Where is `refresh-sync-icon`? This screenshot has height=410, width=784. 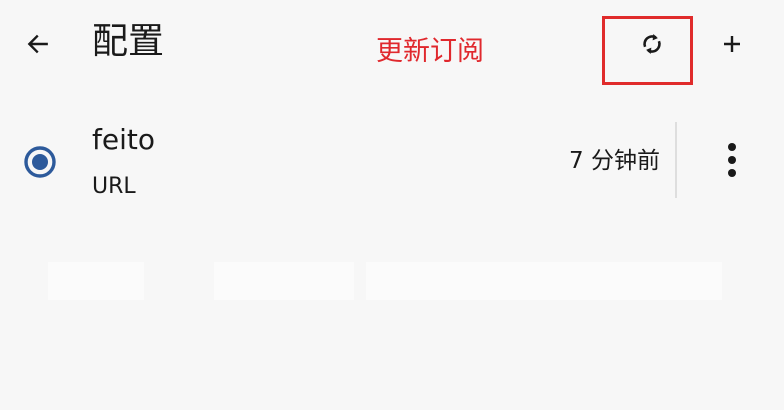
refresh-sync-icon is located at coordinates (652, 44).